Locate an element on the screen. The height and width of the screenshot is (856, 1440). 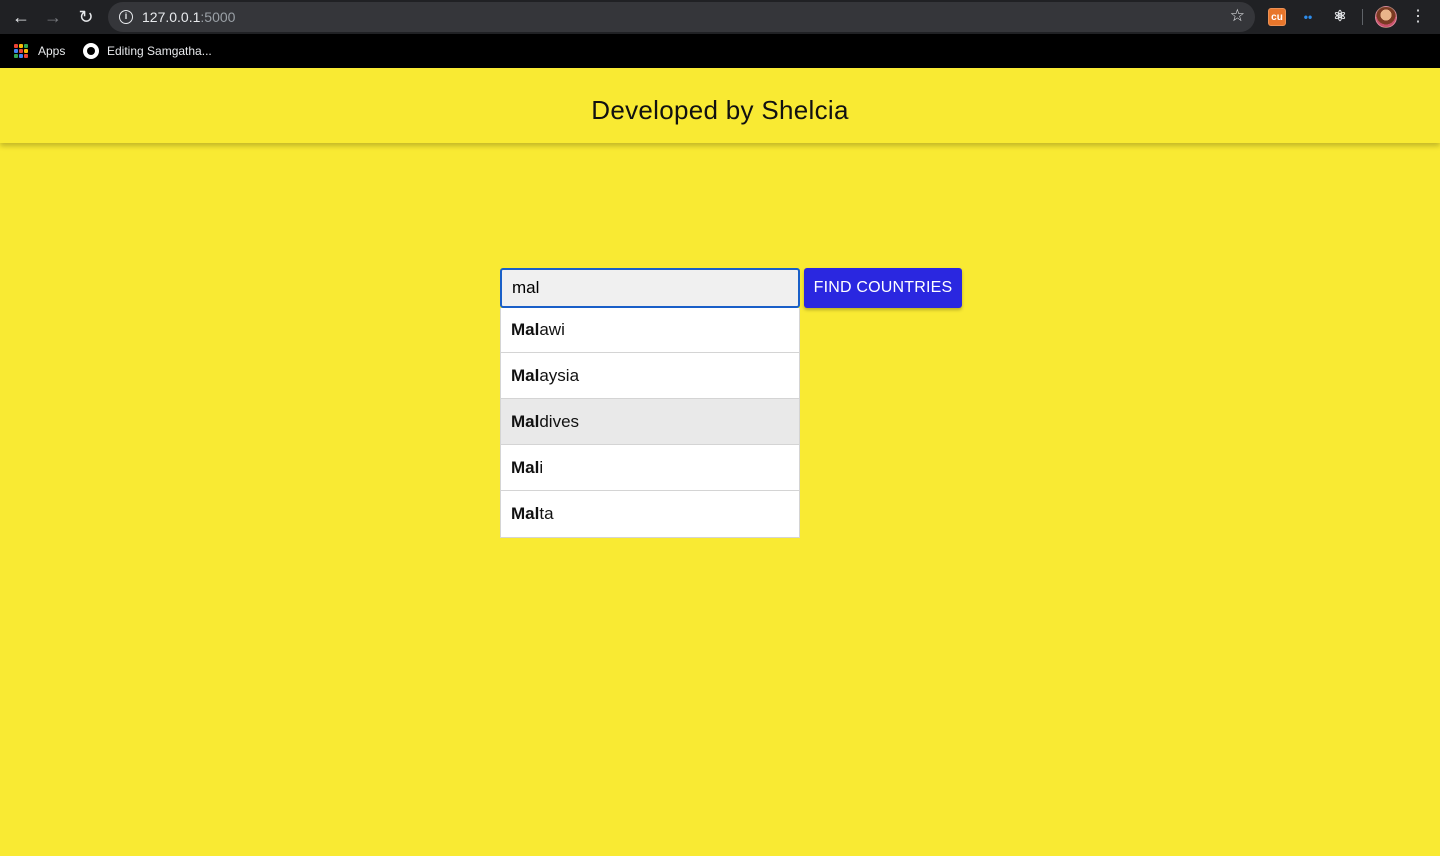
forward-arrow-icon: → is located at coordinates (53, 17).